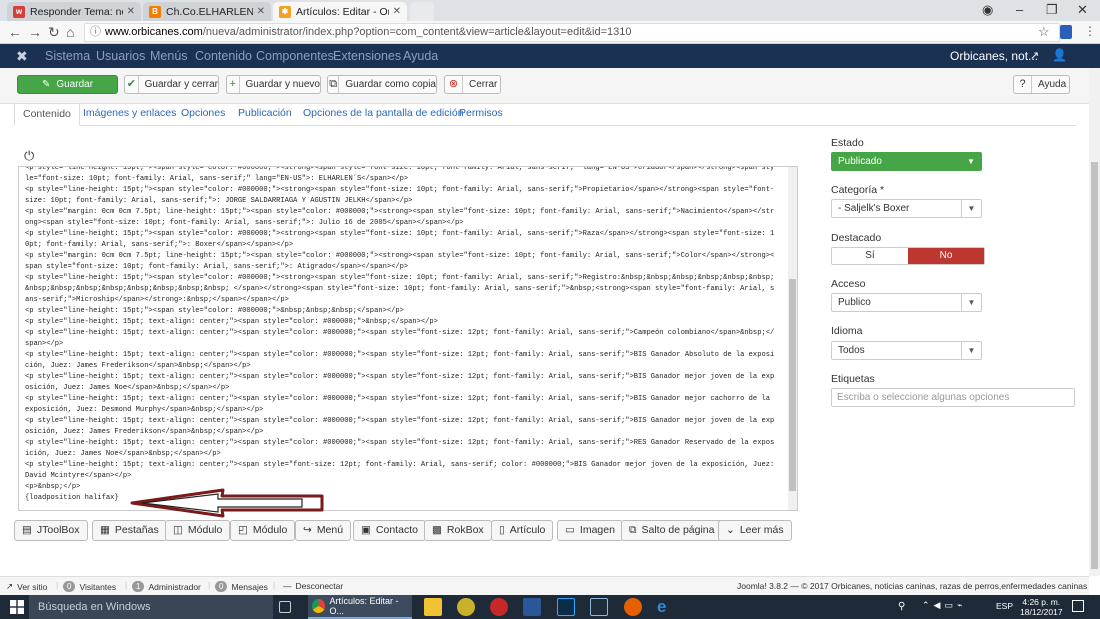 The image size is (1100, 619). I want to click on menu-componentes: Componentes, so click(295, 56).